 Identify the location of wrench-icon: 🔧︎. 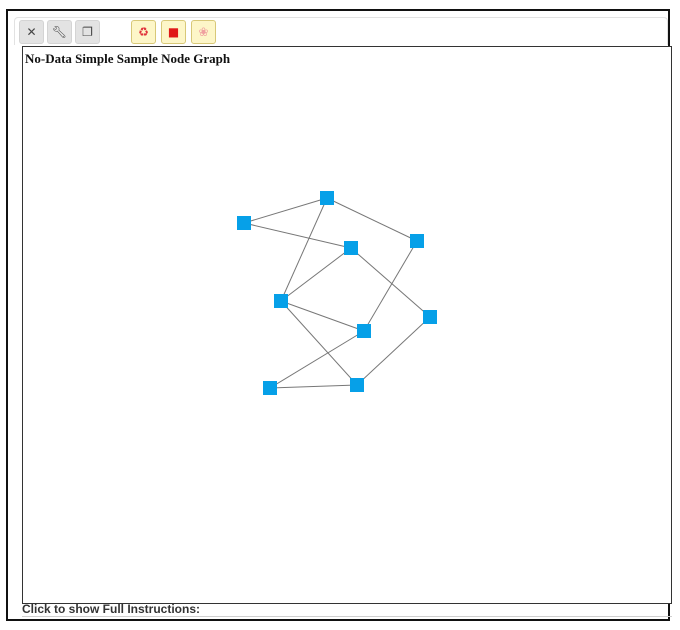
(59, 32).